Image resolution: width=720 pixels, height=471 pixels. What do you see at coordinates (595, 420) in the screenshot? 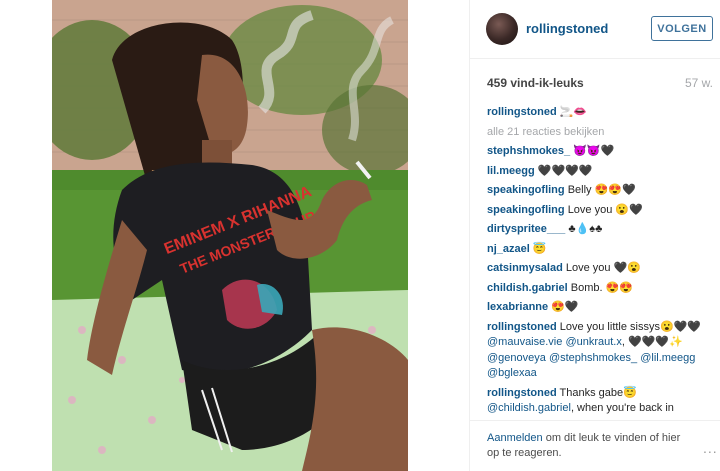
I see `footer-divider` at bounding box center [595, 420].